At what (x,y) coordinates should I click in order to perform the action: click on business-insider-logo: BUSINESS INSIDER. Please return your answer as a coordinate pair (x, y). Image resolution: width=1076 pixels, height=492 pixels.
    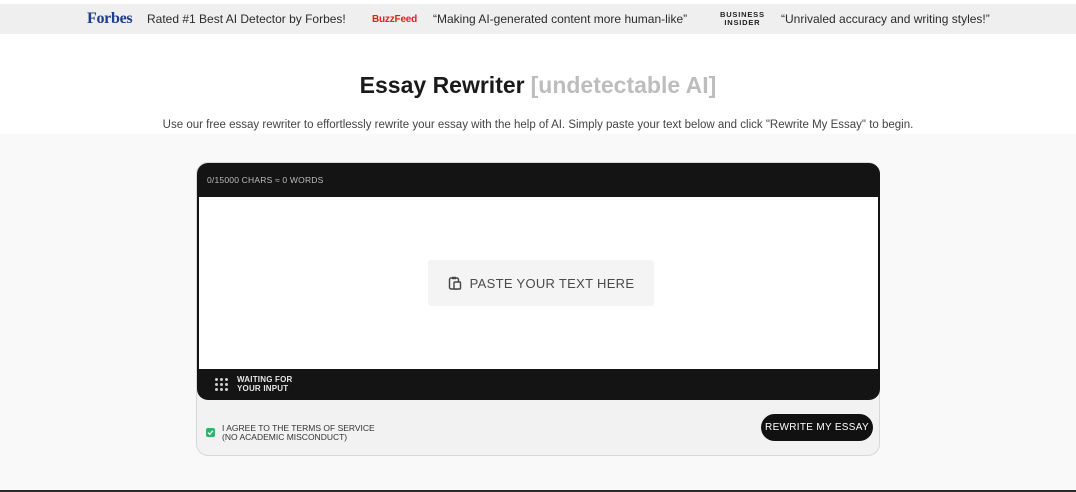
    Looking at the image, I should click on (742, 19).